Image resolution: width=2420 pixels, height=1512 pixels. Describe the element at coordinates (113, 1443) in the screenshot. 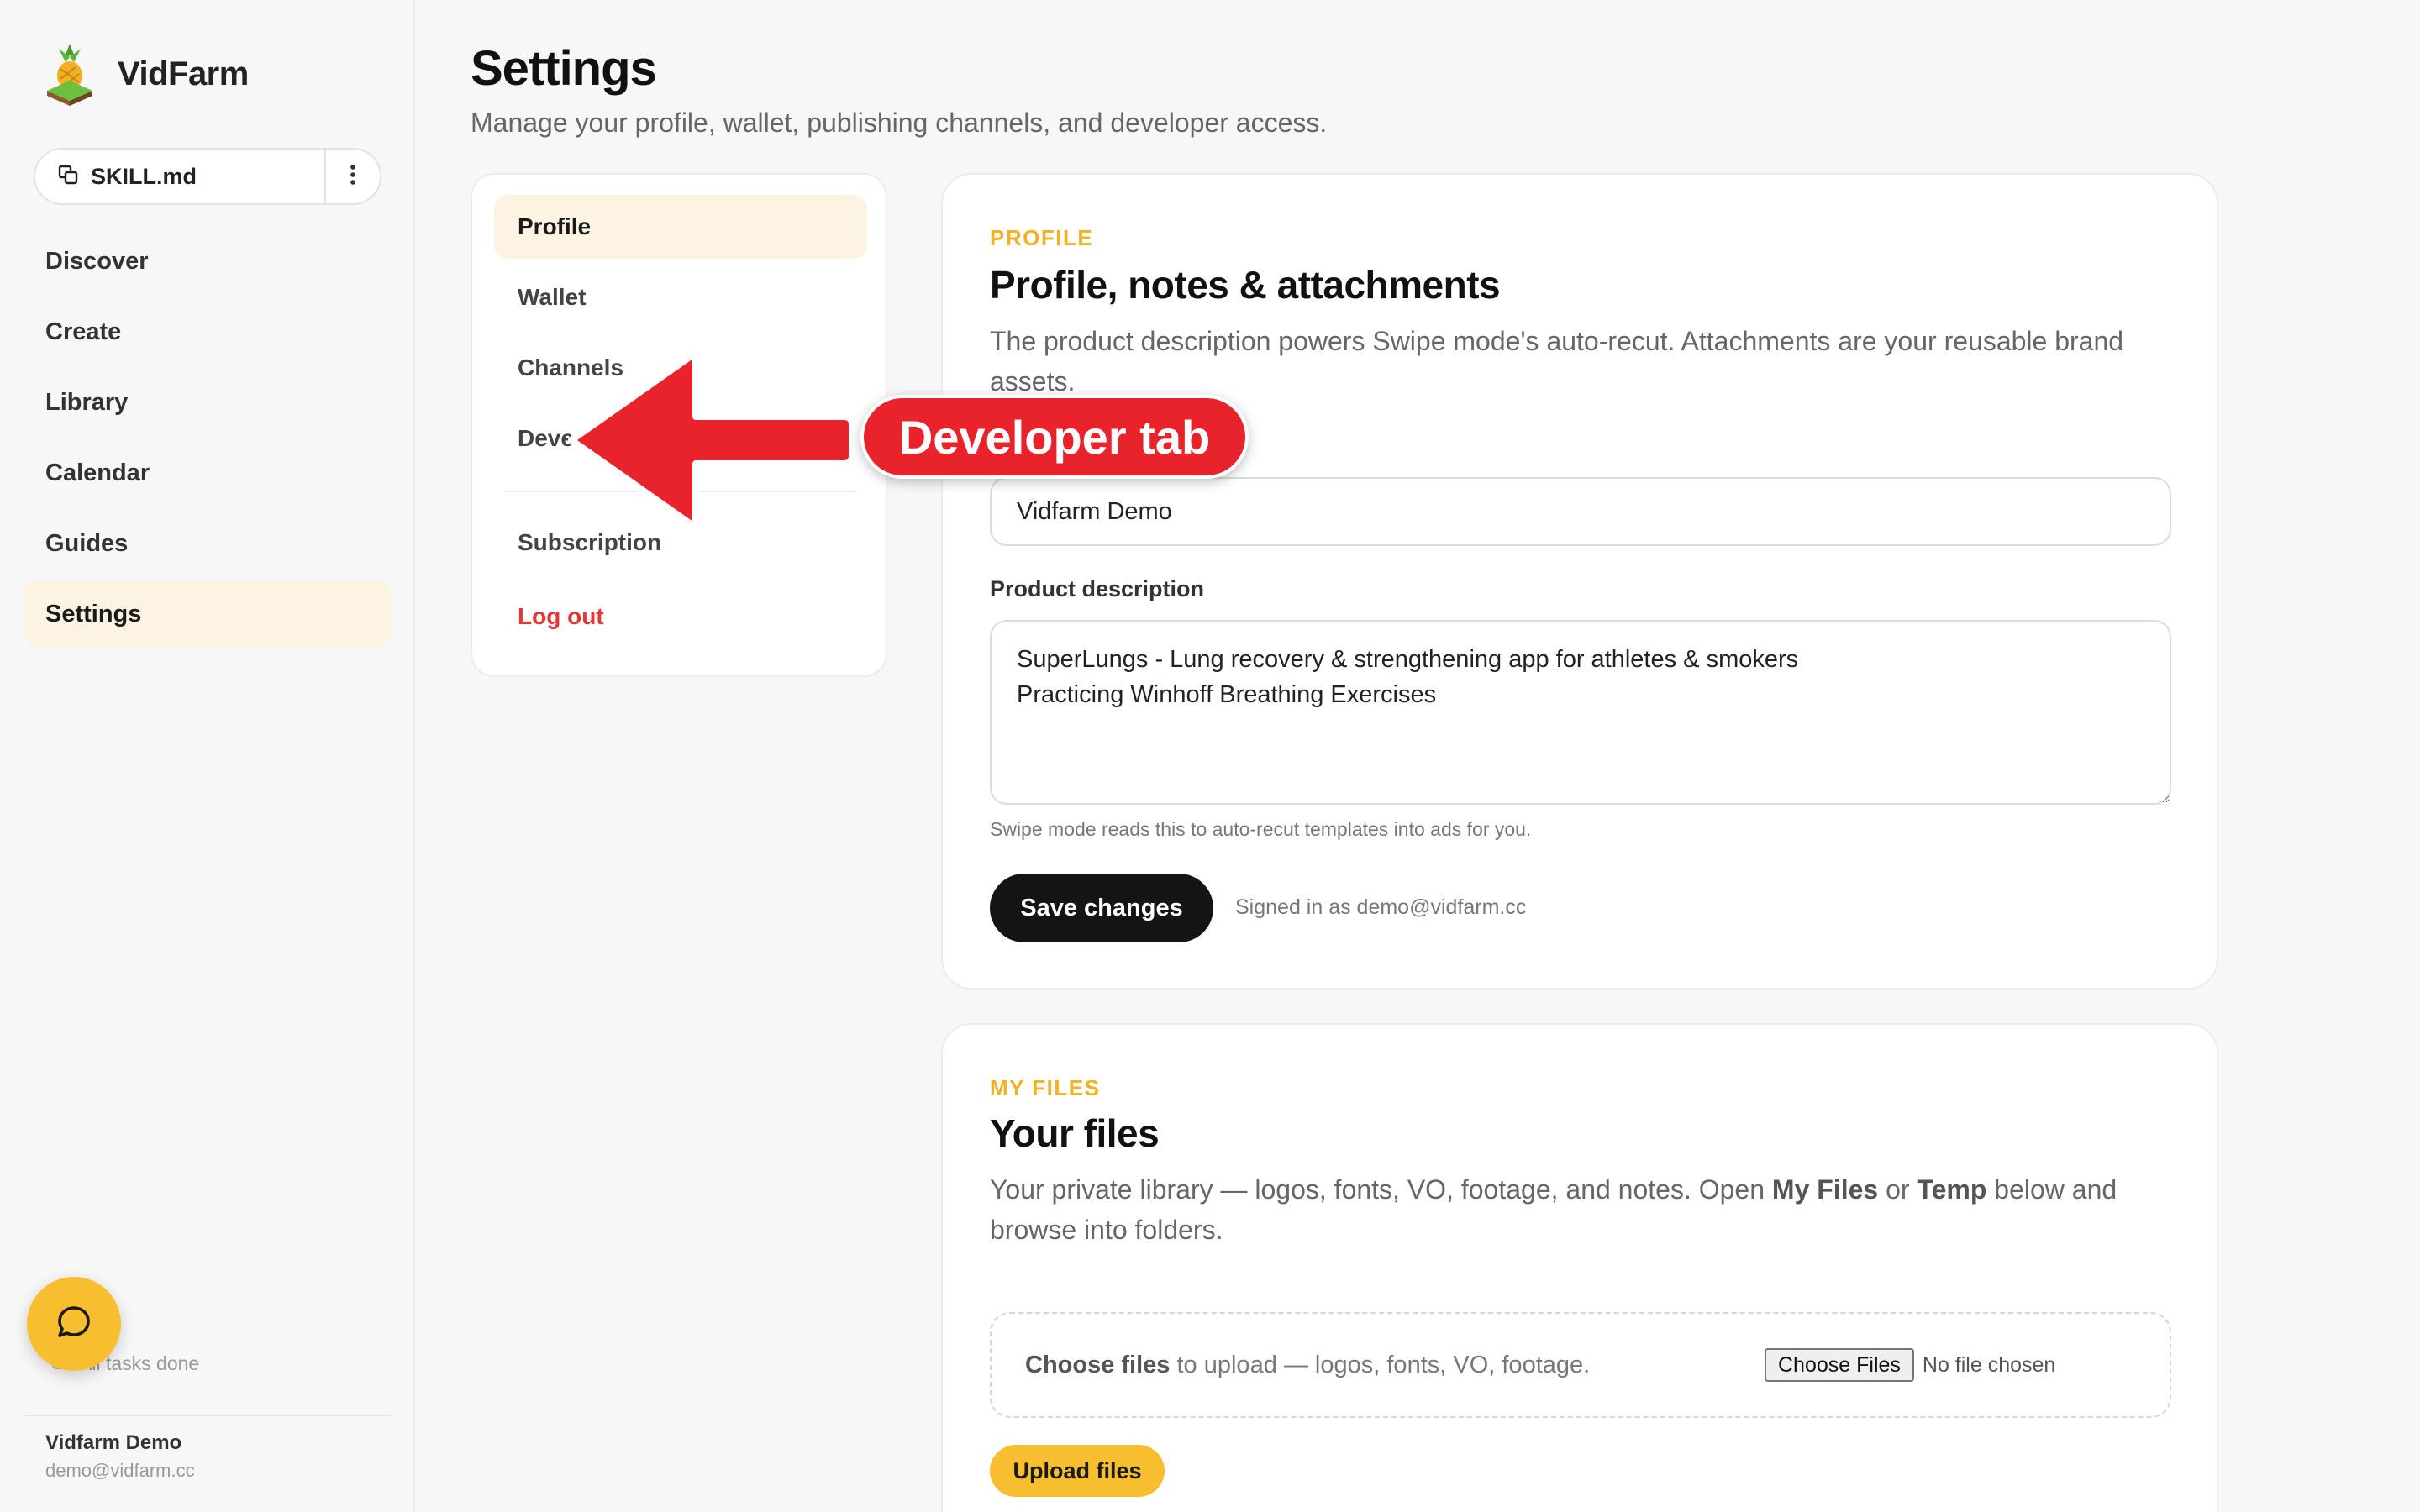

I see `user-name: Vidfarm Demo` at that location.